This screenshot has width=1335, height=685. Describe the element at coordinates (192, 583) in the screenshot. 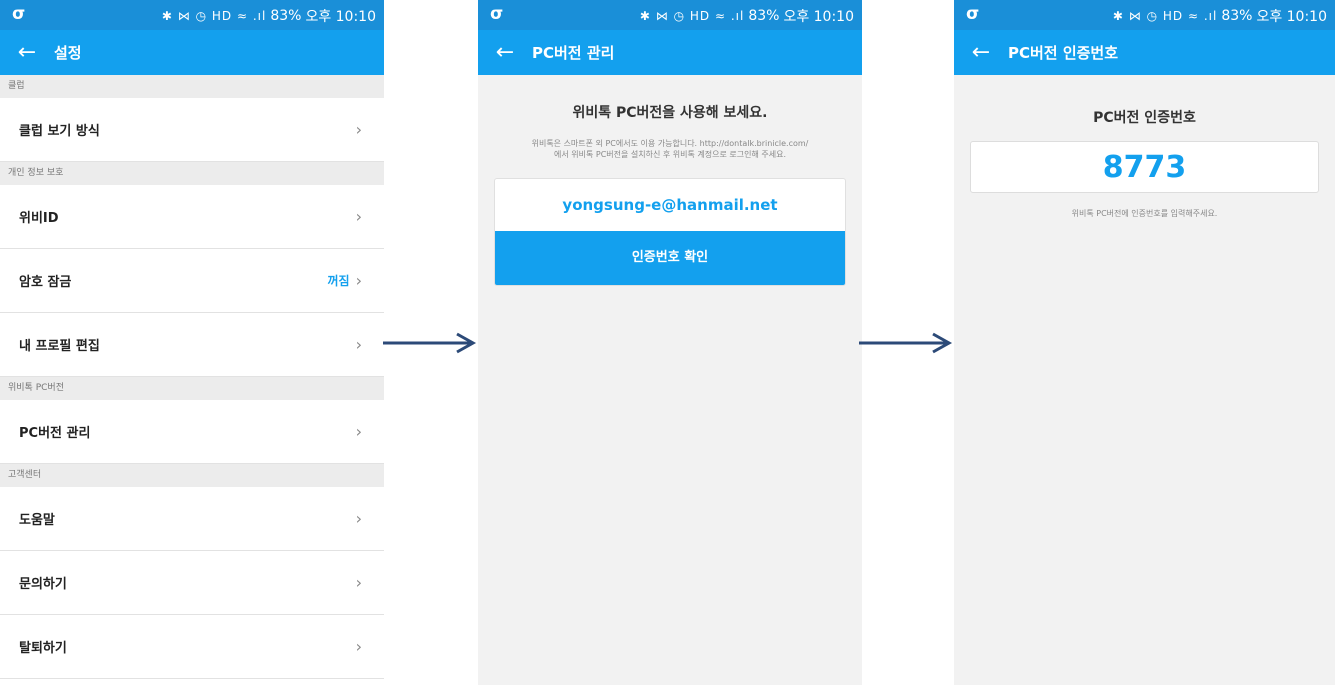

I see `settings-row: 문의하기 ›` at that location.